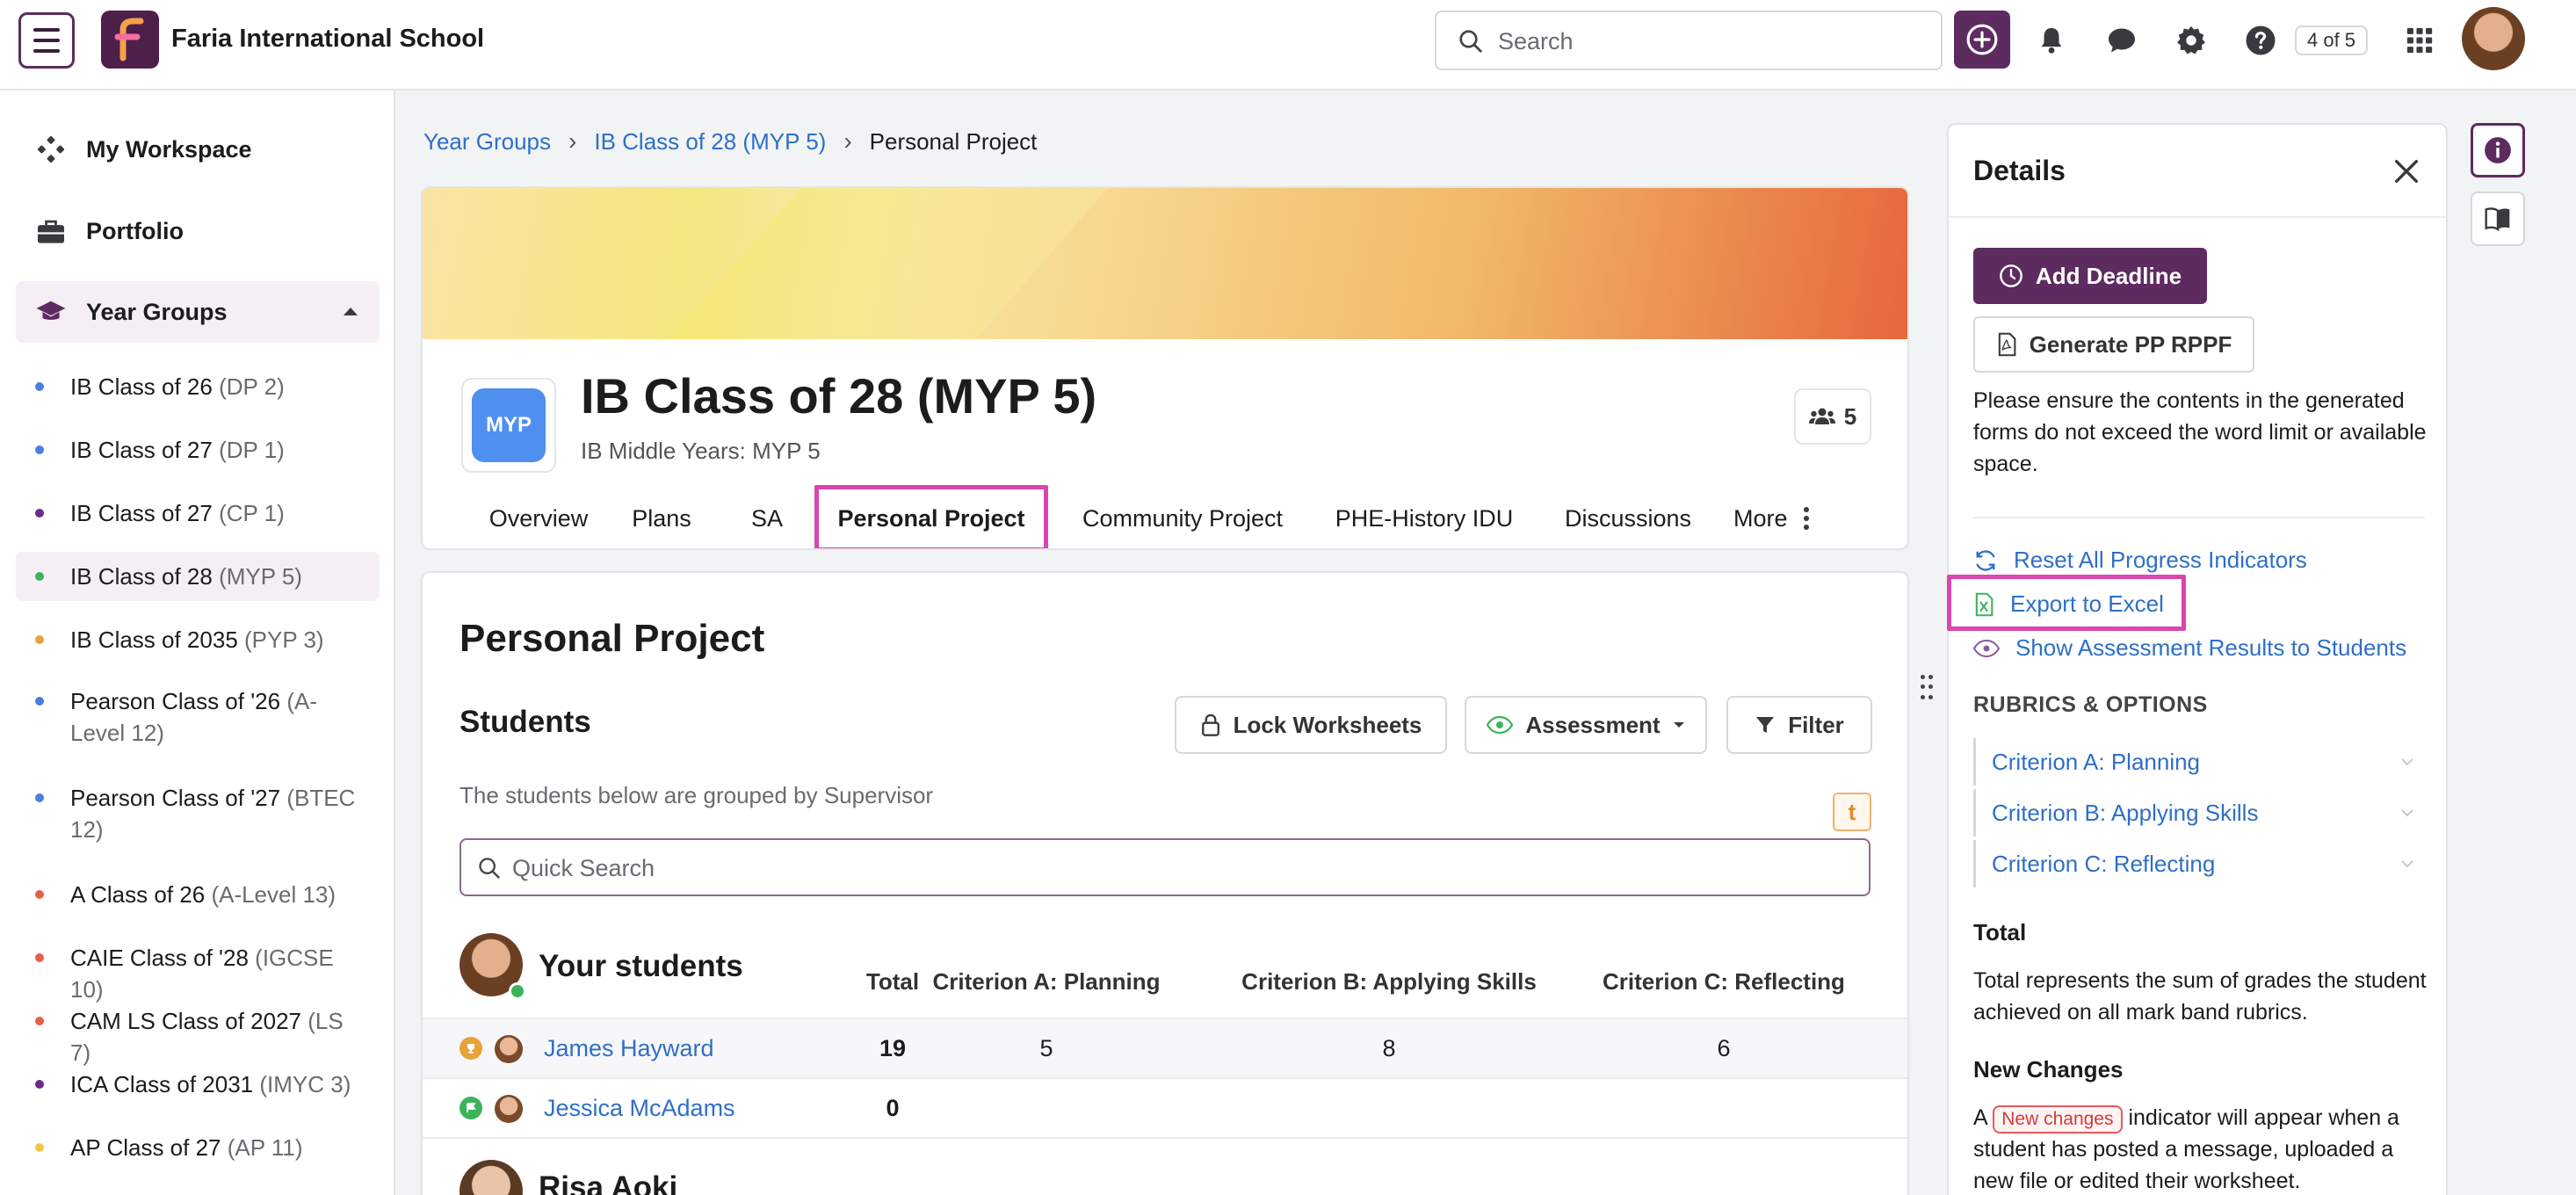 This screenshot has height=1195, width=2576. What do you see at coordinates (198, 312) in the screenshot?
I see `sidebar-year-groups: Year Groups` at bounding box center [198, 312].